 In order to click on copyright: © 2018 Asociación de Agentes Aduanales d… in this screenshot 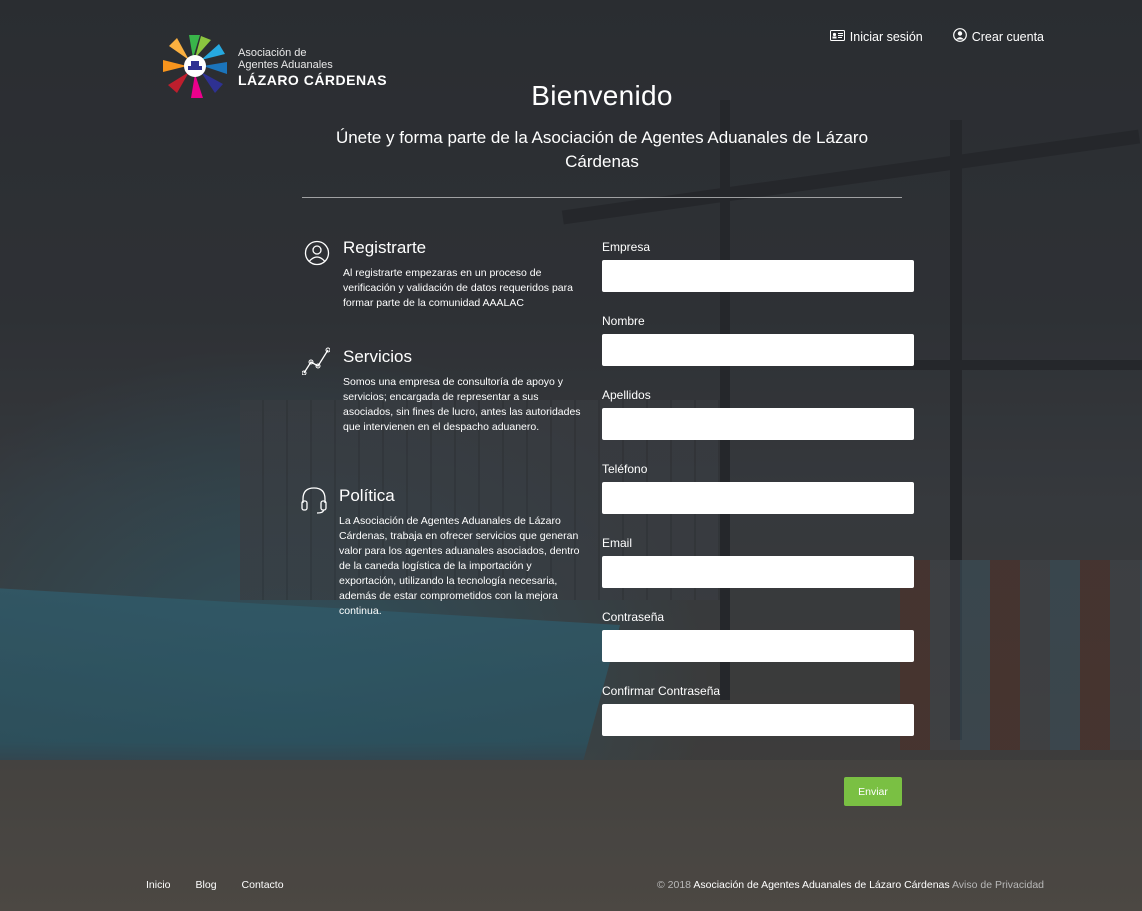, I will do `click(850, 885)`.